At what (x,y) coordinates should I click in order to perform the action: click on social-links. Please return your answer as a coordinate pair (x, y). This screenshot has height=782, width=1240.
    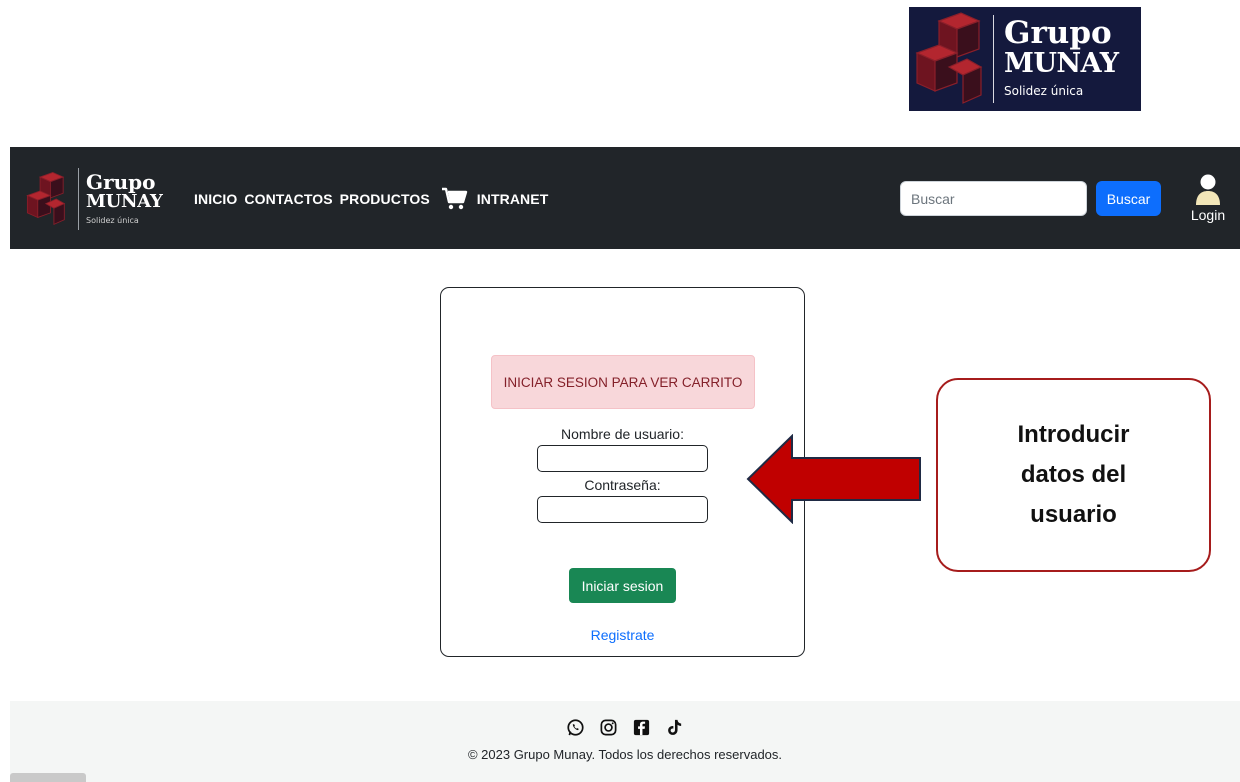
    Looking at the image, I should click on (625, 727).